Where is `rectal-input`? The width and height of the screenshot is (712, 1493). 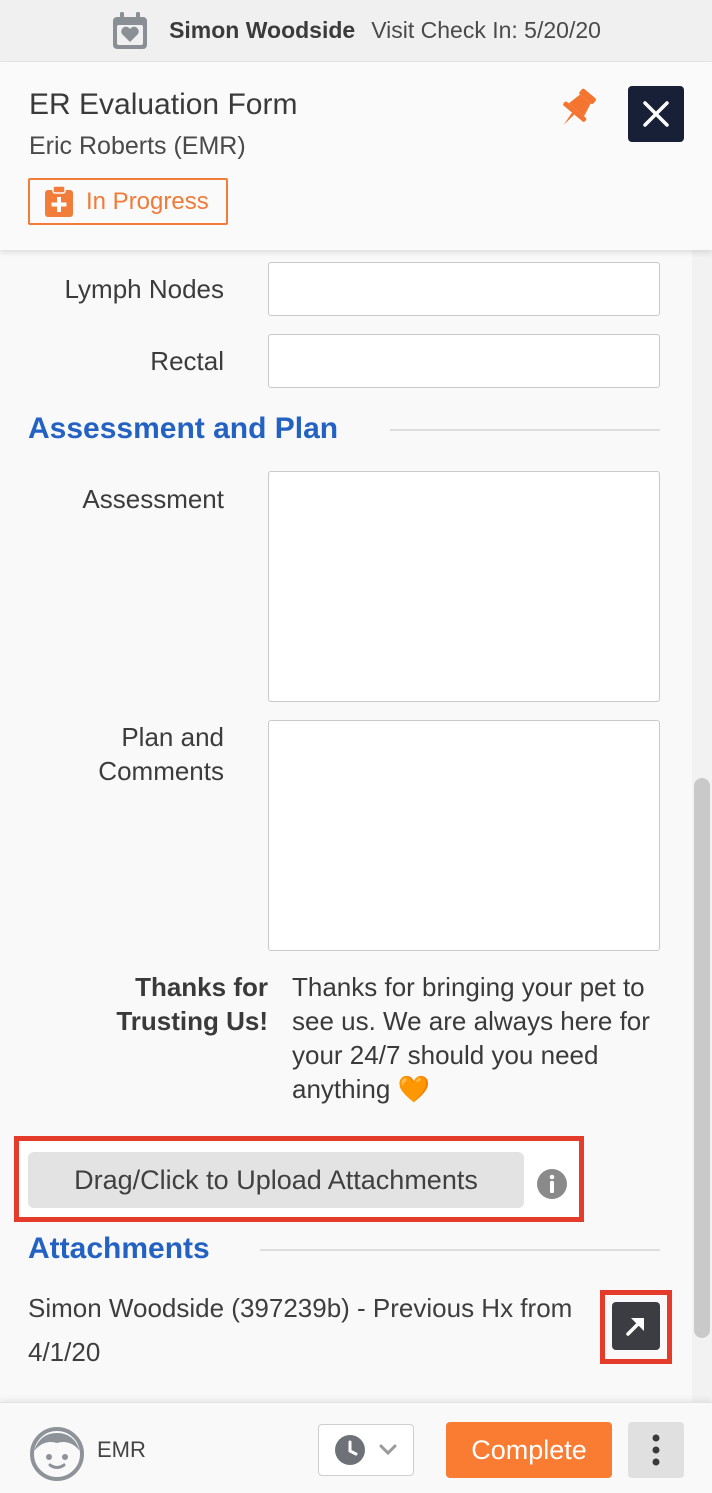
rectal-input is located at coordinates (464, 361).